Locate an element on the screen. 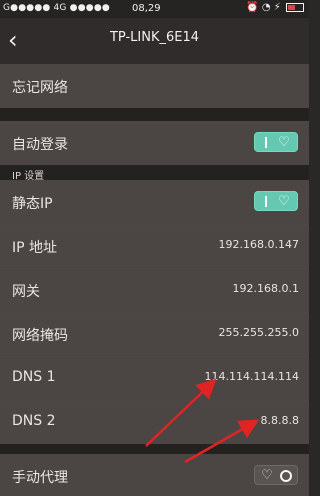 The width and height of the screenshot is (320, 496). static-ip-row: 静态IP ♡ is located at coordinates (154, 202).